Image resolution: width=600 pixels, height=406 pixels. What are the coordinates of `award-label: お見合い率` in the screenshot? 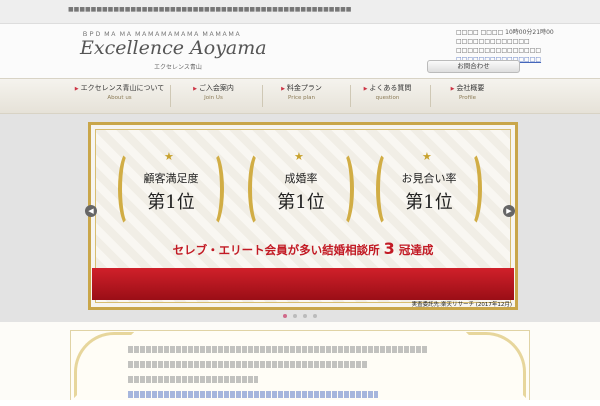 It's located at (429, 178).